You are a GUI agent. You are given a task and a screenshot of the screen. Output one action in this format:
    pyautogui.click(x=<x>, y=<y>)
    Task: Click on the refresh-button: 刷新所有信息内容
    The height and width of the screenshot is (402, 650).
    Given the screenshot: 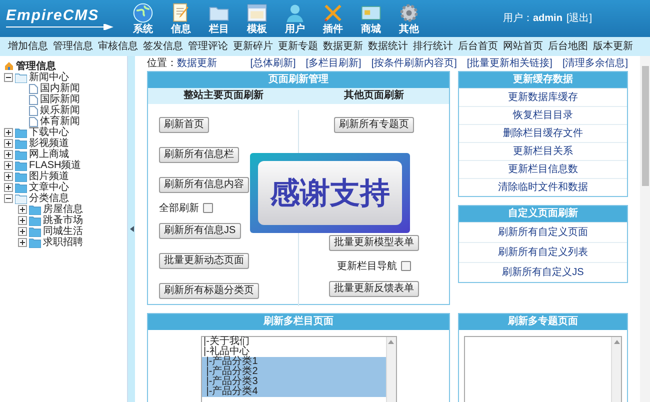 What is the action you would take?
    pyautogui.click(x=204, y=185)
    